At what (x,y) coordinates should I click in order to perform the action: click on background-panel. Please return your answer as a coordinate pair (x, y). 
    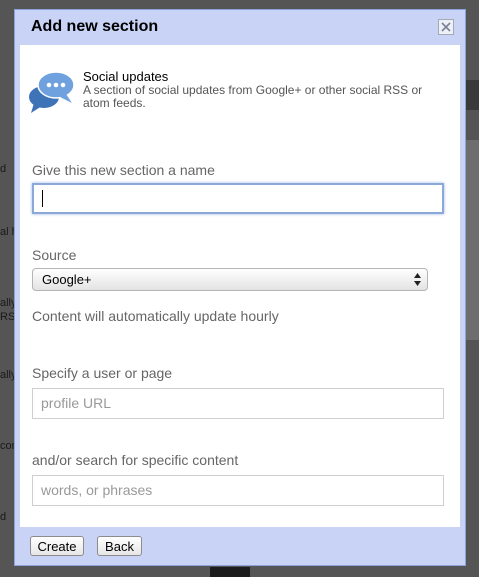
    Looking at the image, I should click on (230, 572).